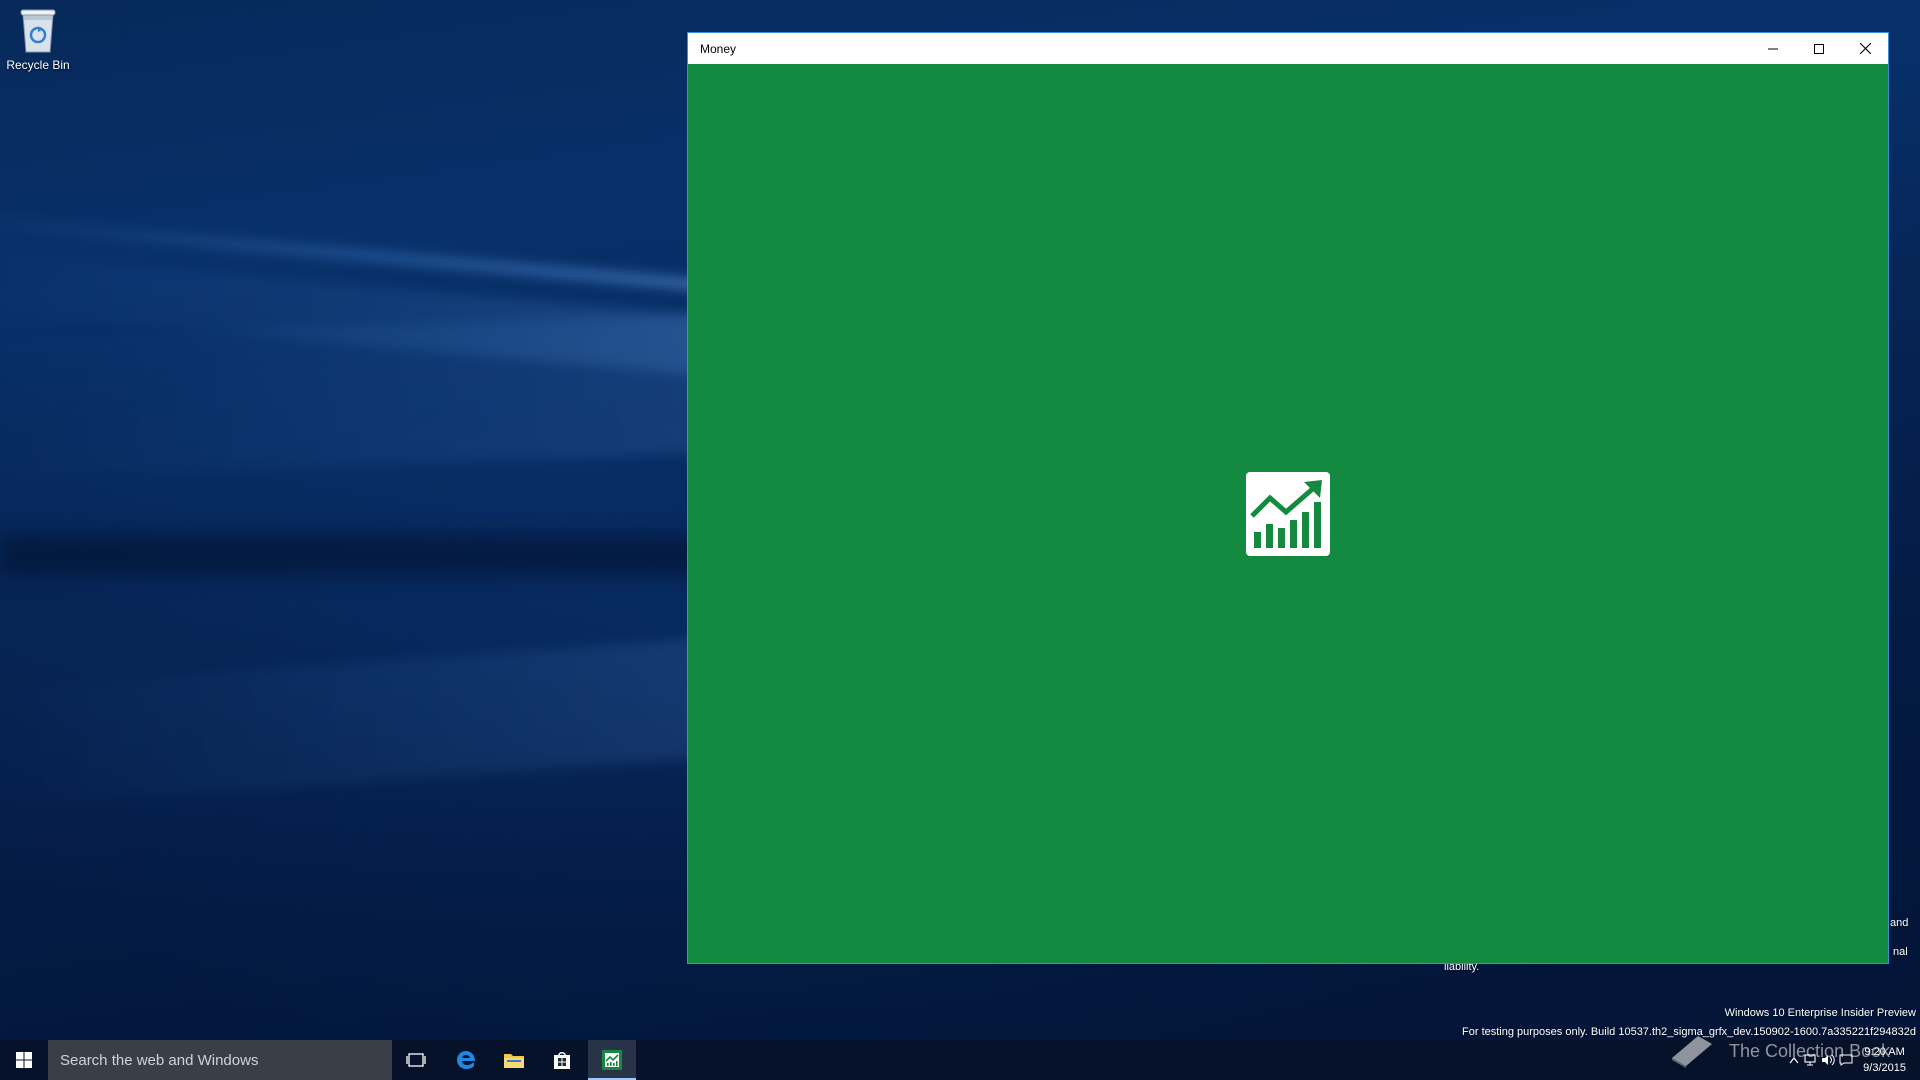 The height and width of the screenshot is (1080, 1920). What do you see at coordinates (1692, 1051) in the screenshot?
I see `book-icon` at bounding box center [1692, 1051].